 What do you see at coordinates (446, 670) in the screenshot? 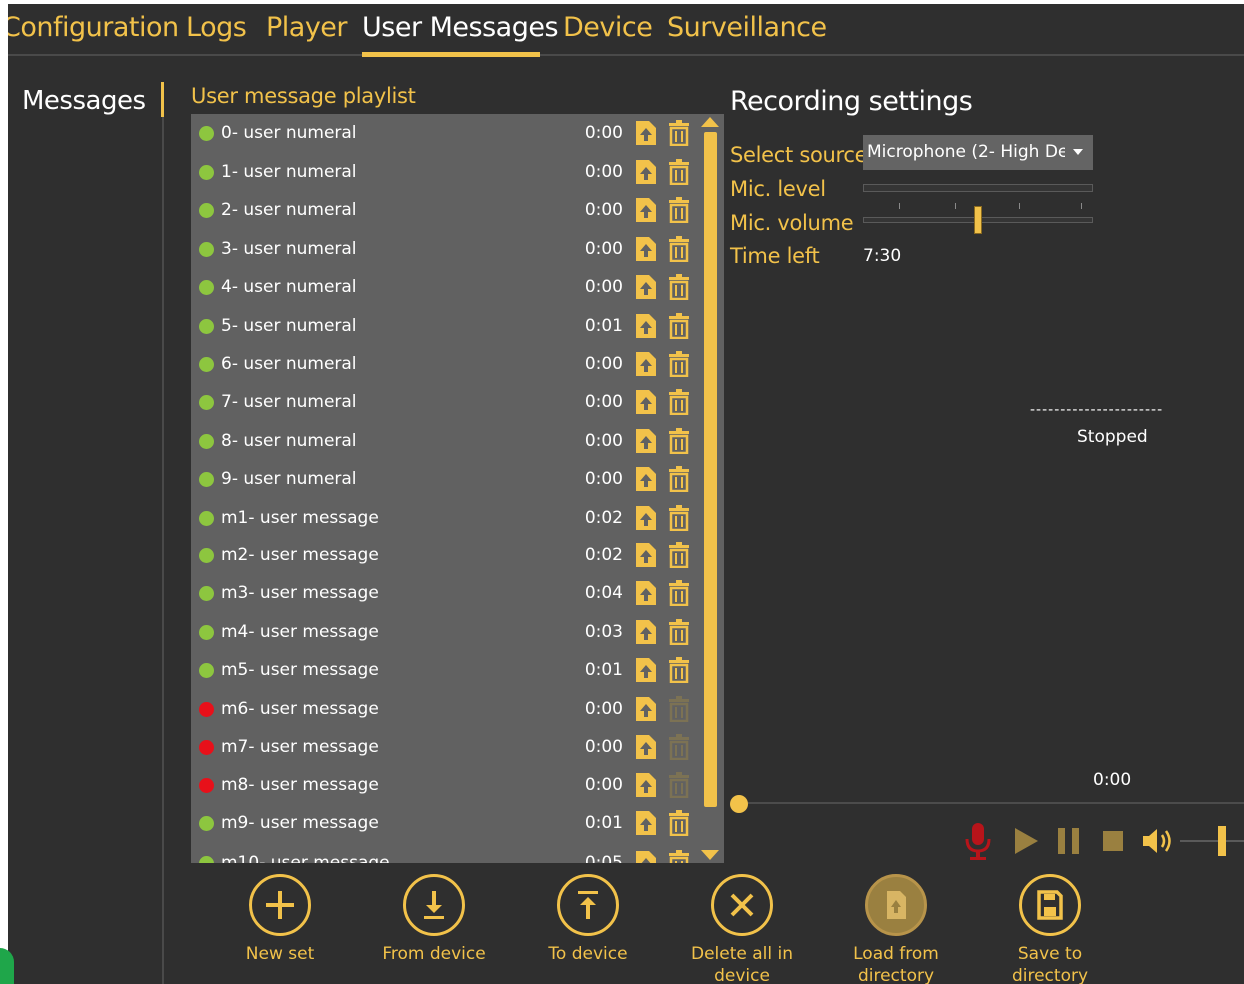
I see `playlist-row: m5- user message 0:01` at bounding box center [446, 670].